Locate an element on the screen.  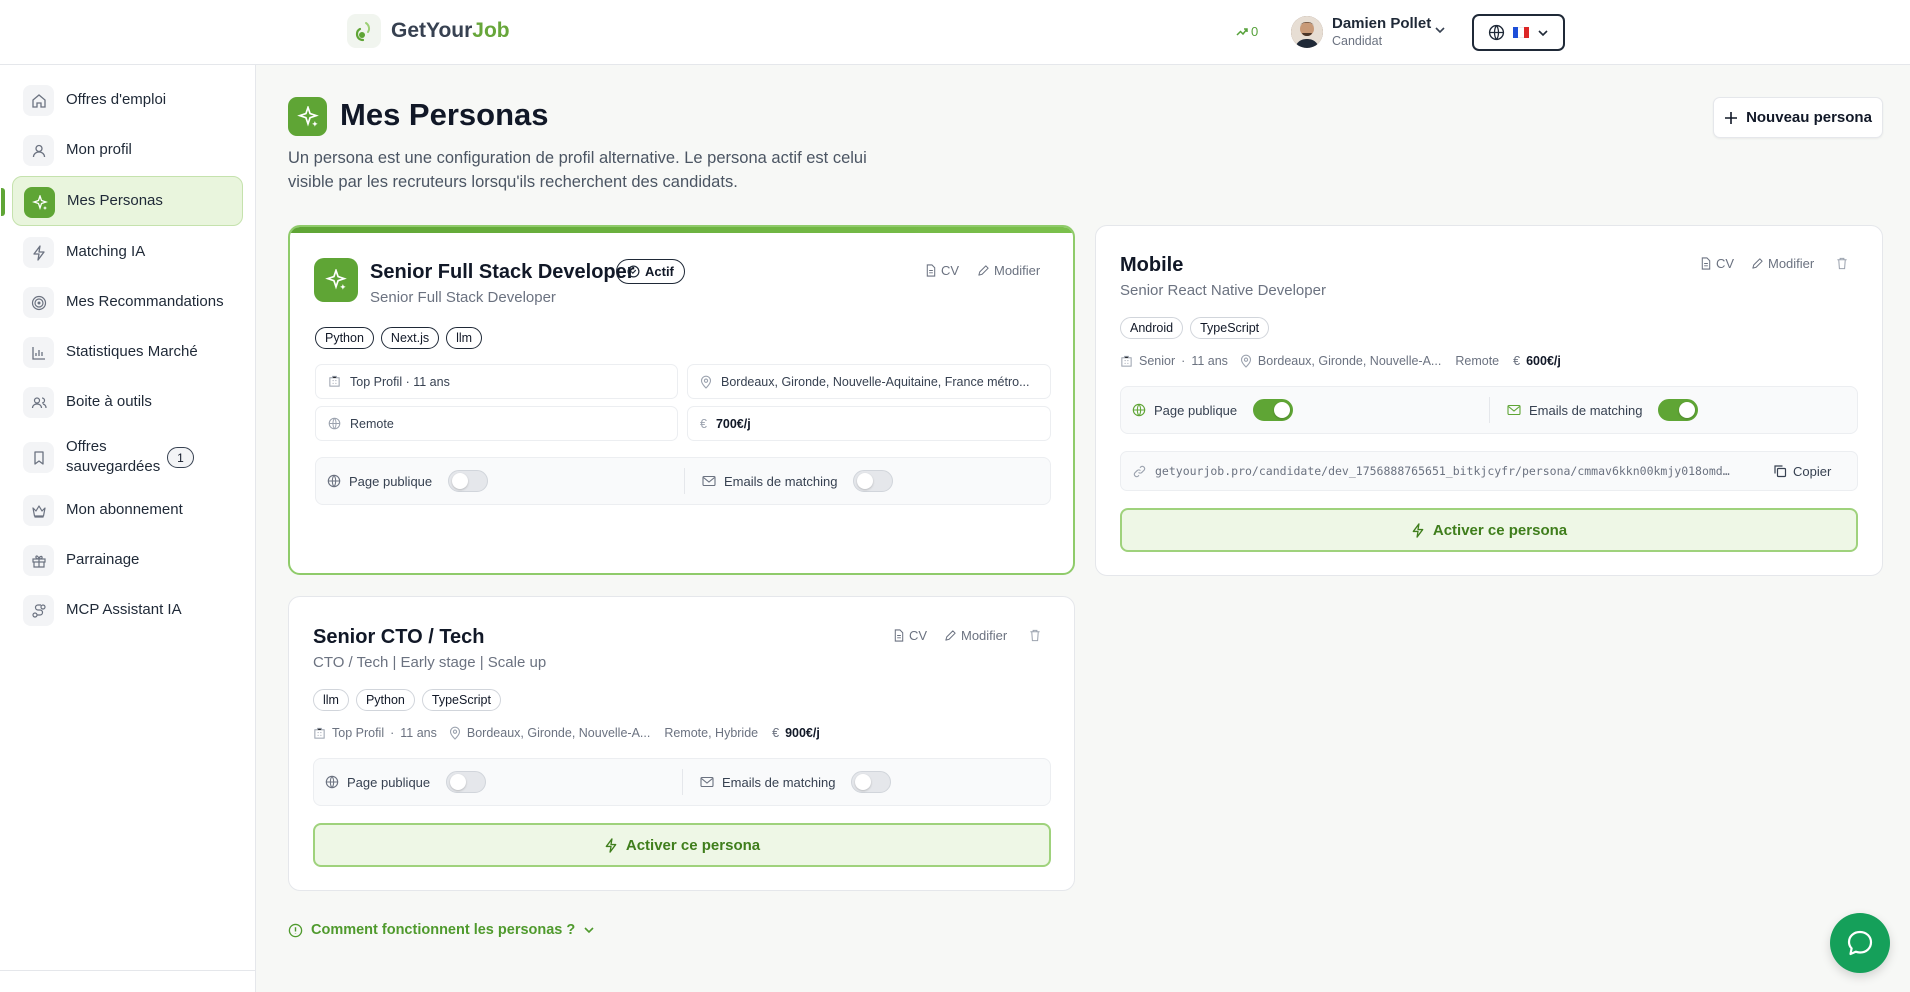
persona-title: Senior Full Stack Developer is located at coordinates (502, 272).